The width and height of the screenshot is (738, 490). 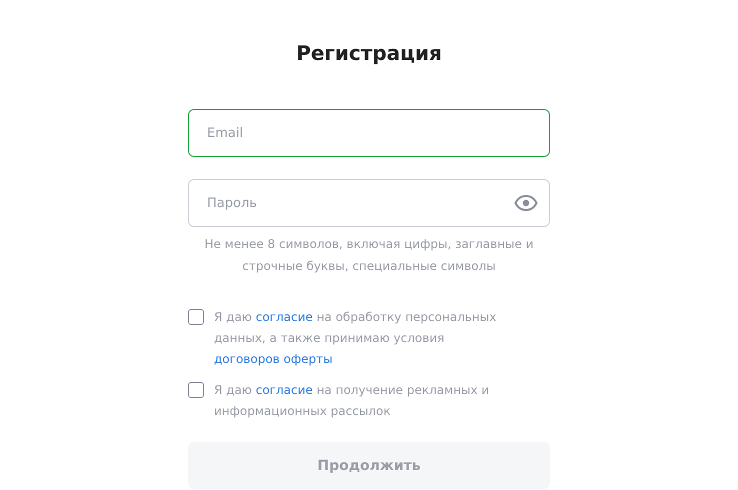 I want to click on consent-text: Я даю согласие на обработку персональных данных, а также принимаю условия договоров оферты, so click(x=356, y=338).